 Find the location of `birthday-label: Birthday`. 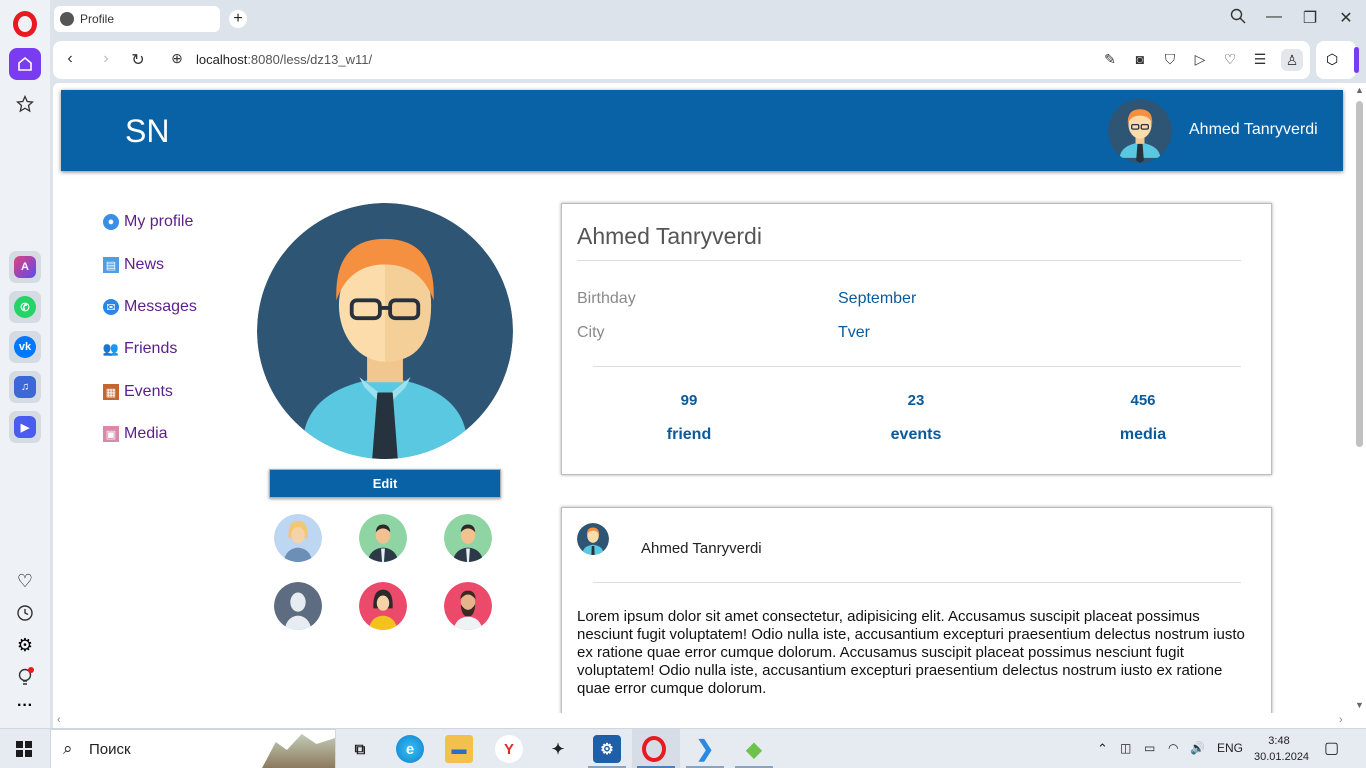

birthday-label: Birthday is located at coordinates (606, 298).